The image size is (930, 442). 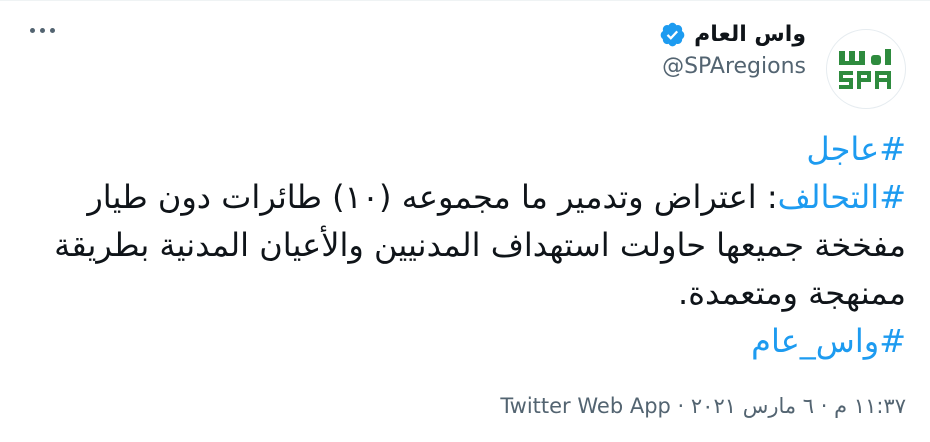 I want to click on hashtag-link: #التحالف, so click(x=842, y=197).